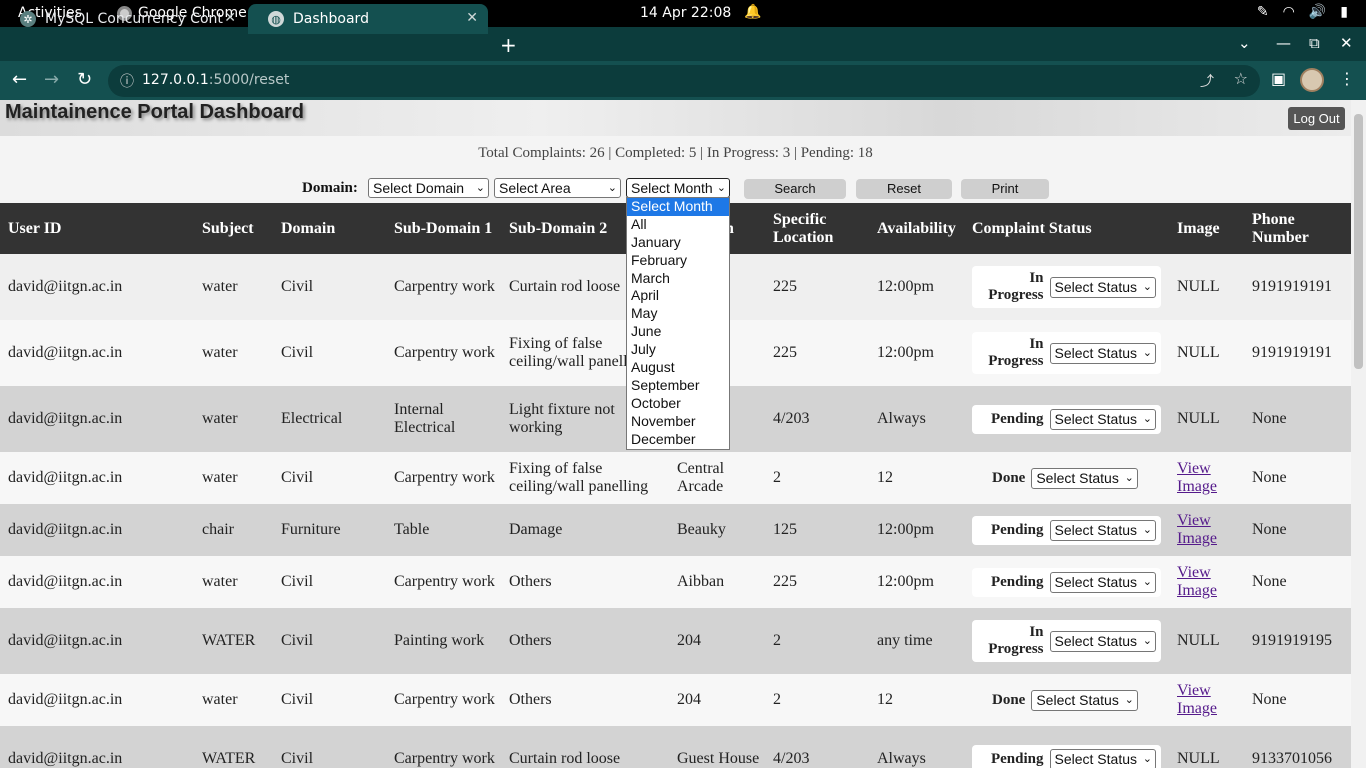  What do you see at coordinates (1316, 118) in the screenshot?
I see `logout-button: Log Out` at bounding box center [1316, 118].